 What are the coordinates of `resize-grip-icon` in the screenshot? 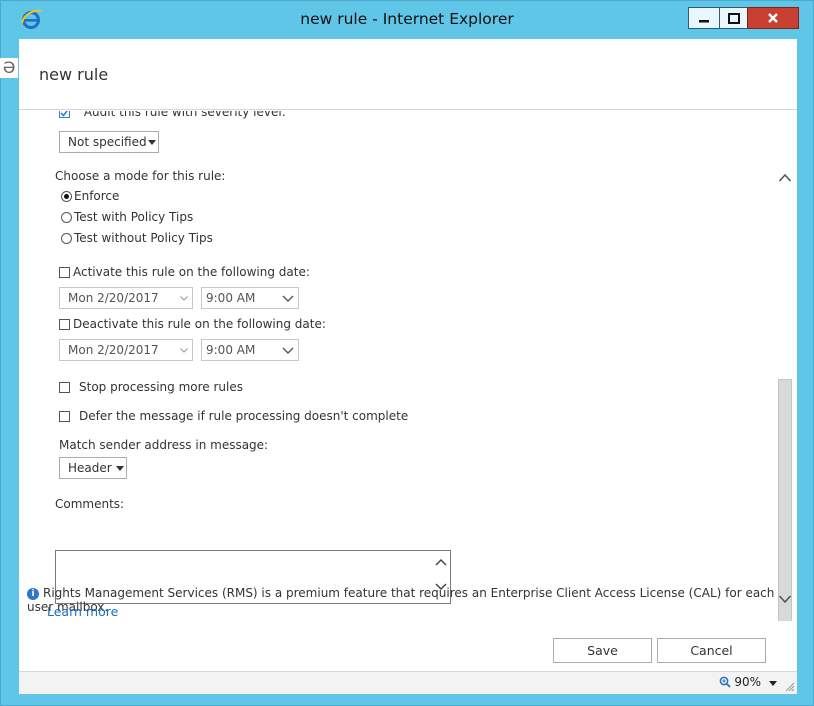 It's located at (790, 687).